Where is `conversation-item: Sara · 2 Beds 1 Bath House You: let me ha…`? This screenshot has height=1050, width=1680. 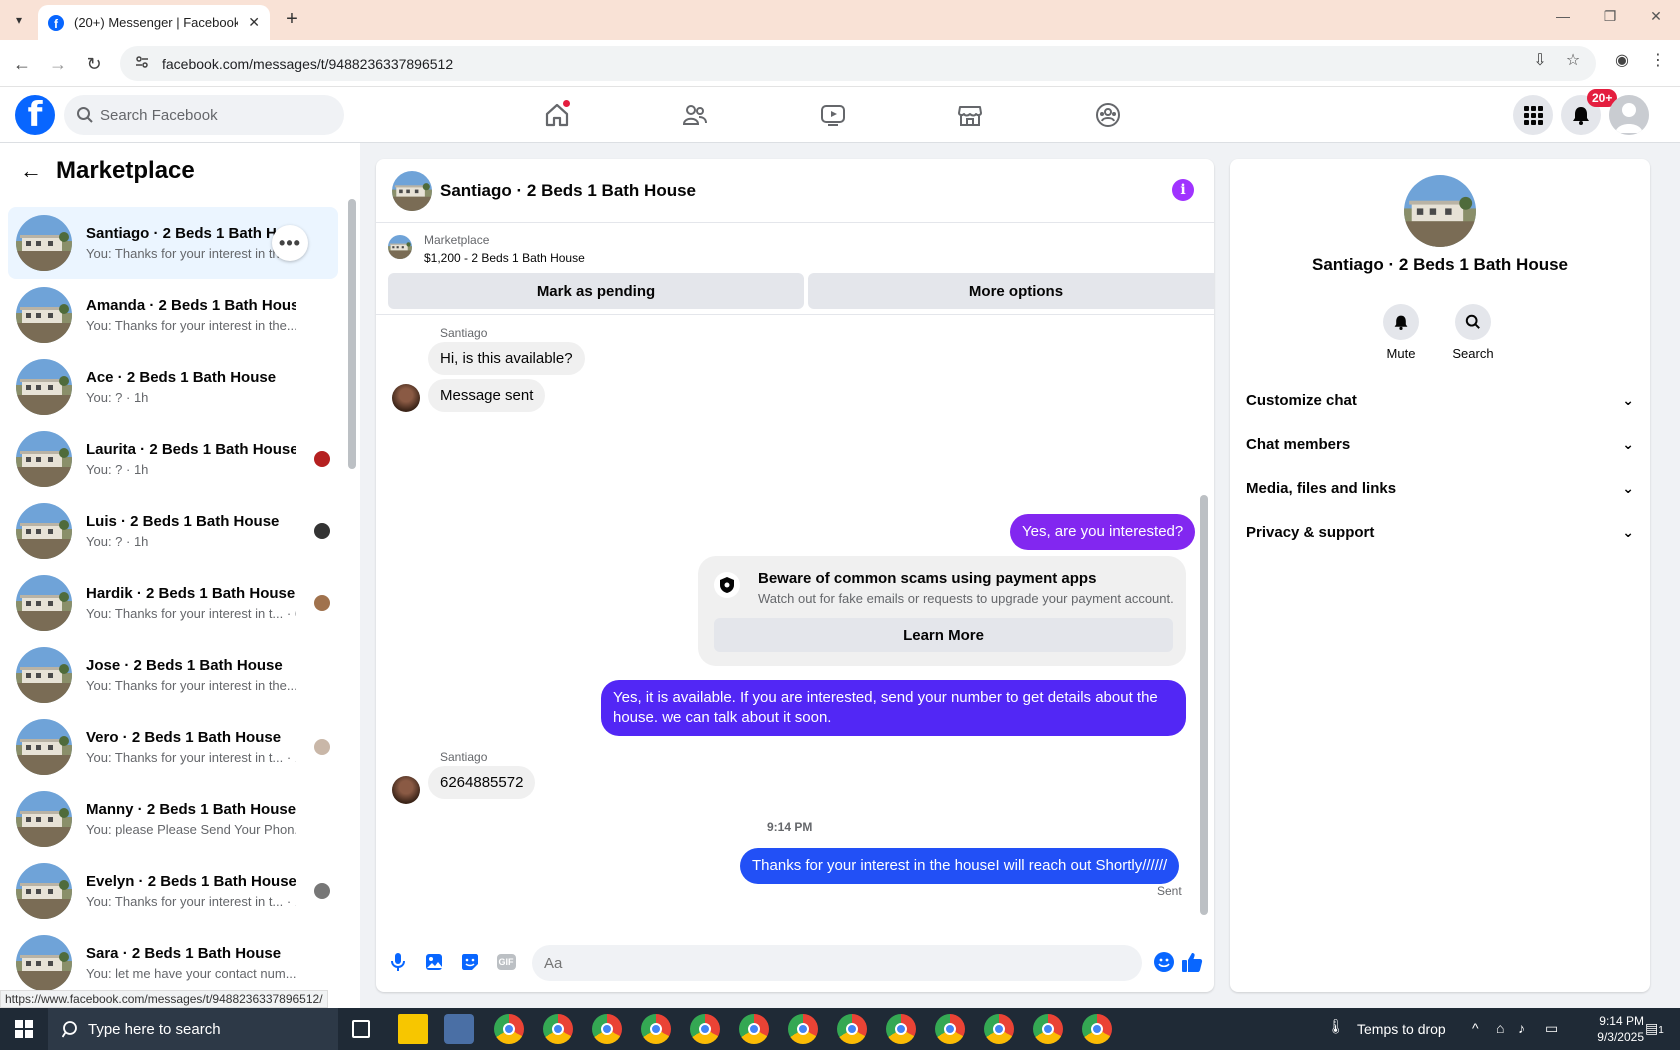
conversation-item: Sara · 2 Beds 1 Bath House You: let me ha… is located at coordinates (173, 963).